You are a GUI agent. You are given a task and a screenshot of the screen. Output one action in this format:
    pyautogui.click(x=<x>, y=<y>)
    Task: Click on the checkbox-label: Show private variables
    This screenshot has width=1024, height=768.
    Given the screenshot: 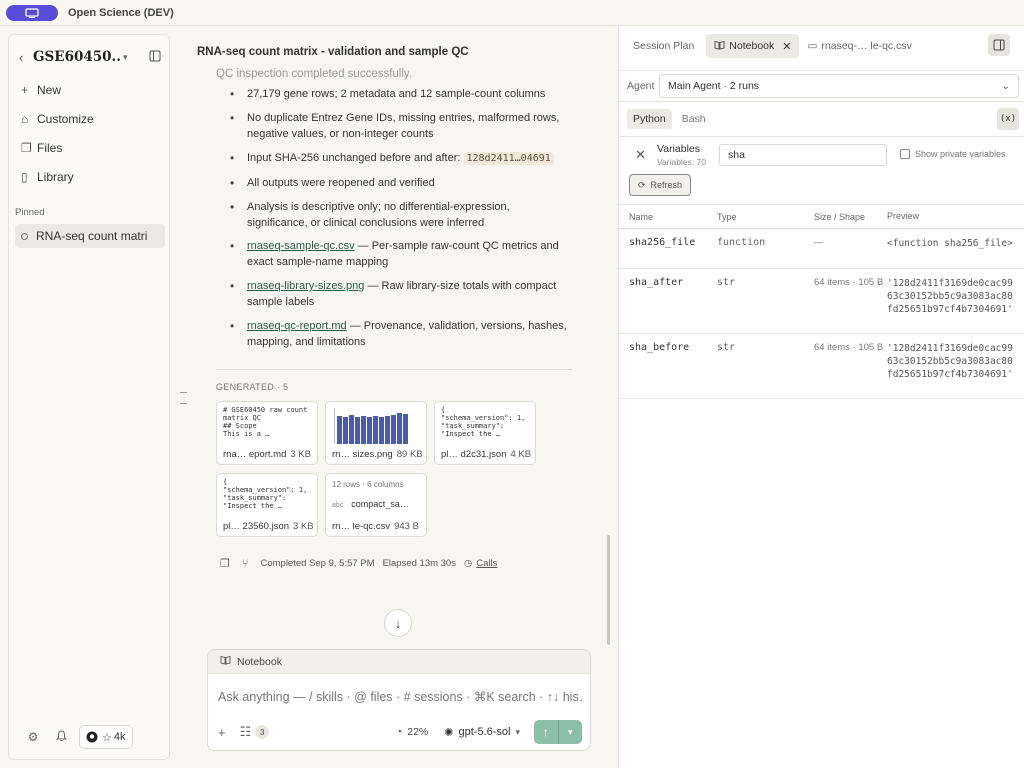 What is the action you would take?
    pyautogui.click(x=960, y=154)
    